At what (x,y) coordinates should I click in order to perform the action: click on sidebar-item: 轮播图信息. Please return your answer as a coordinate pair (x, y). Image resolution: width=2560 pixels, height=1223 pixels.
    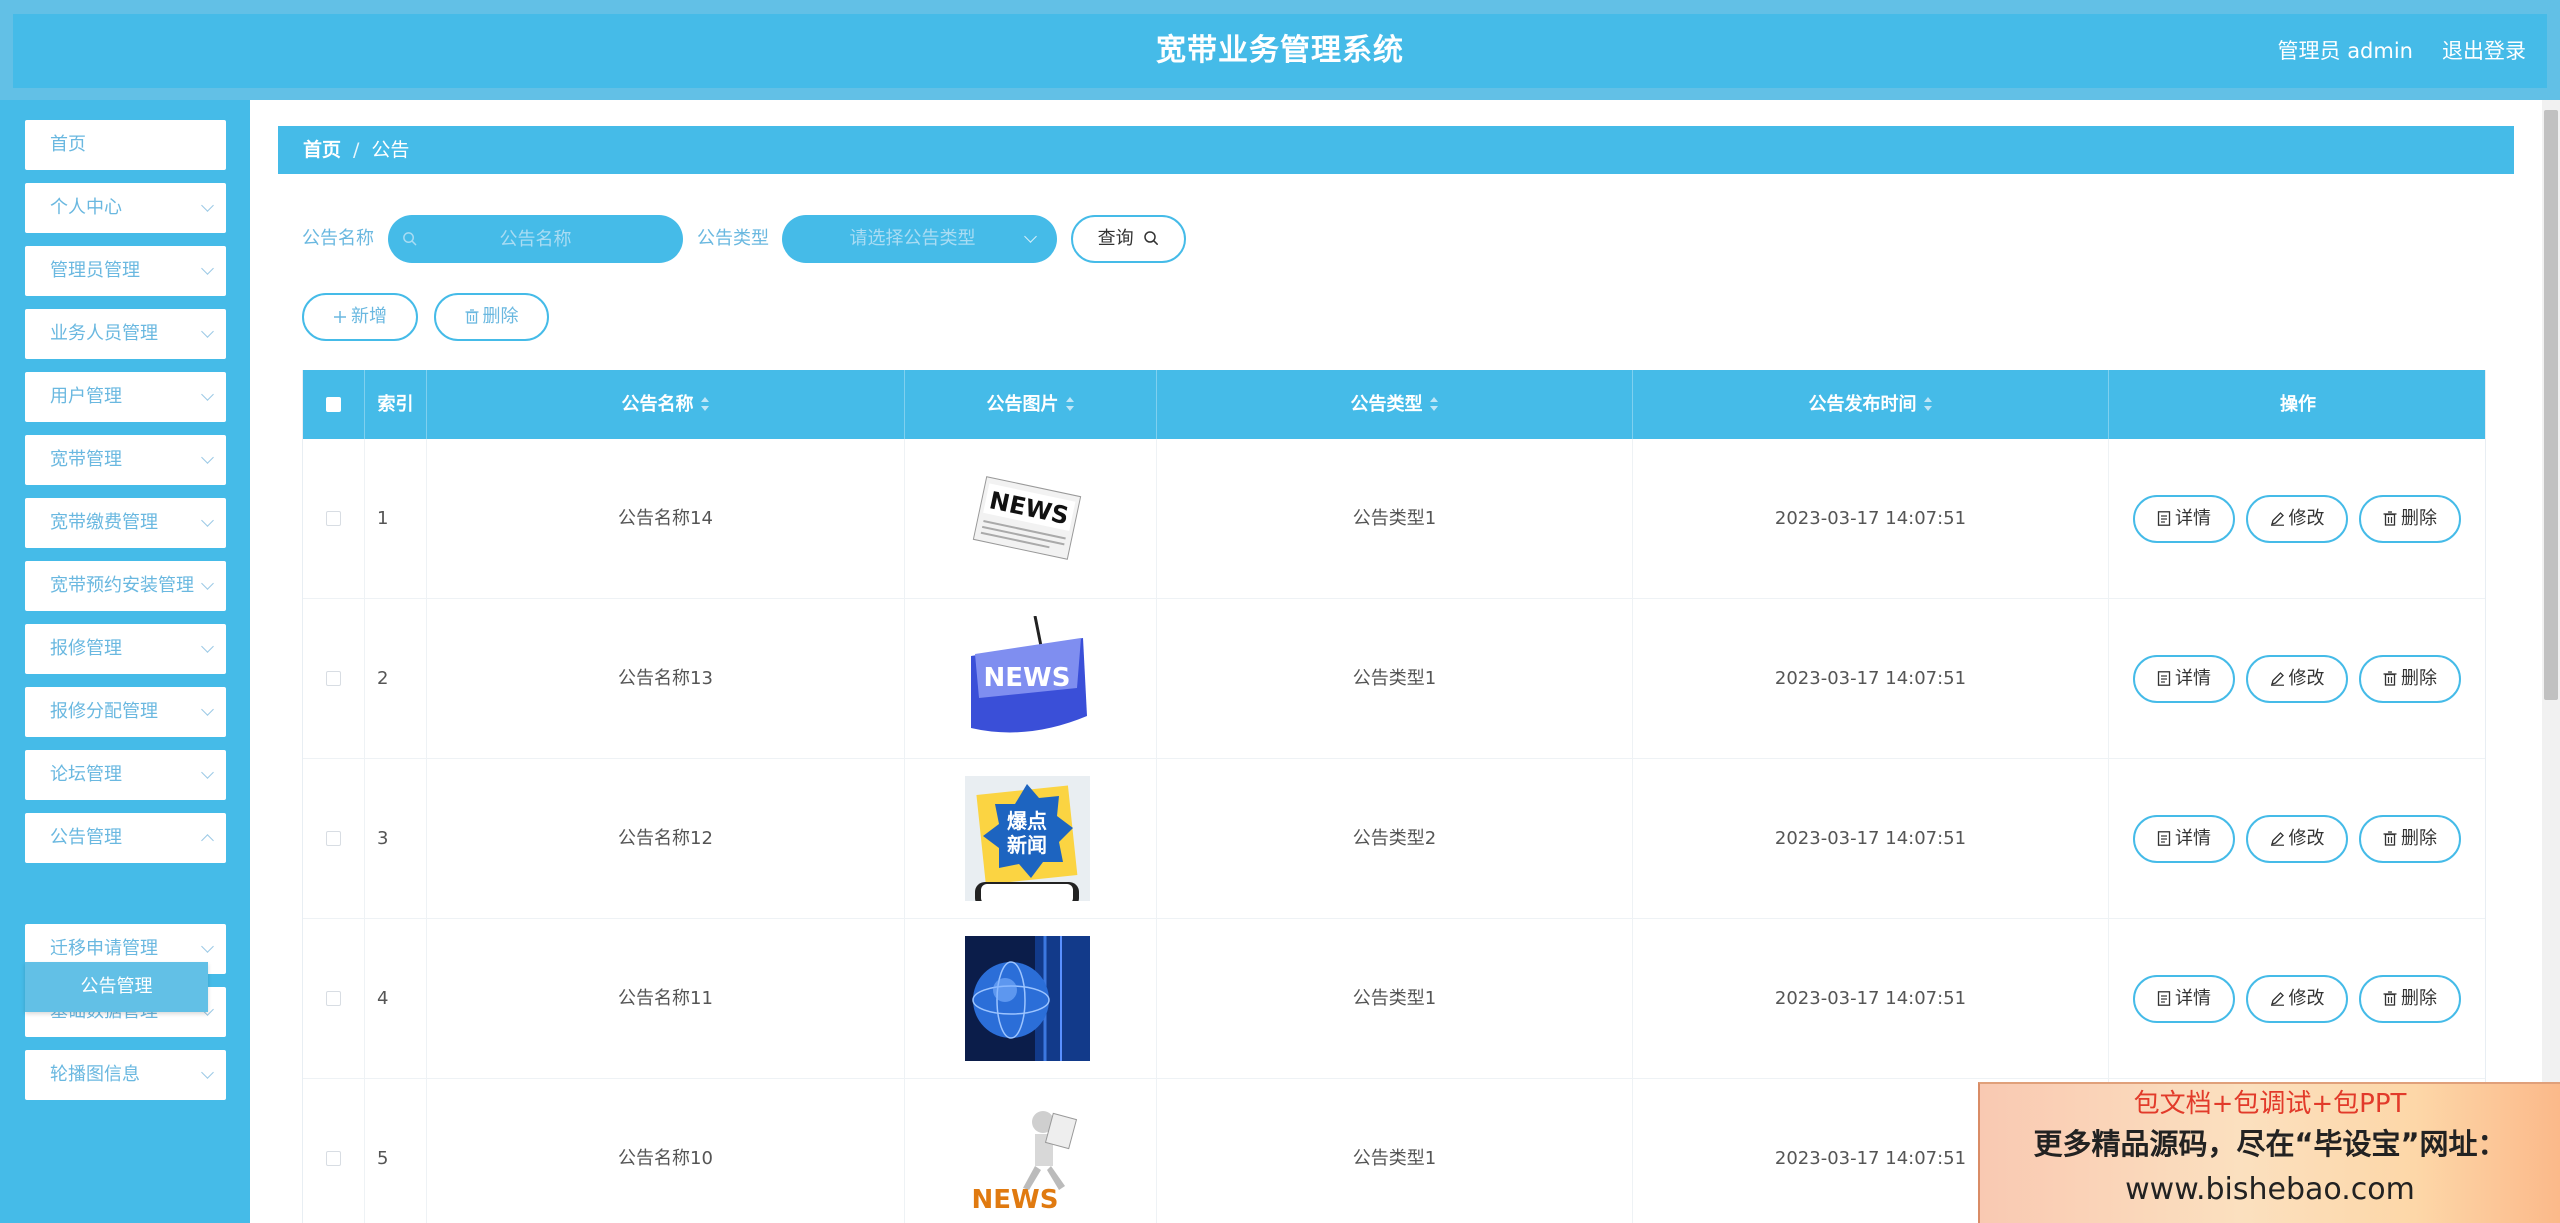
    Looking at the image, I should click on (125, 1075).